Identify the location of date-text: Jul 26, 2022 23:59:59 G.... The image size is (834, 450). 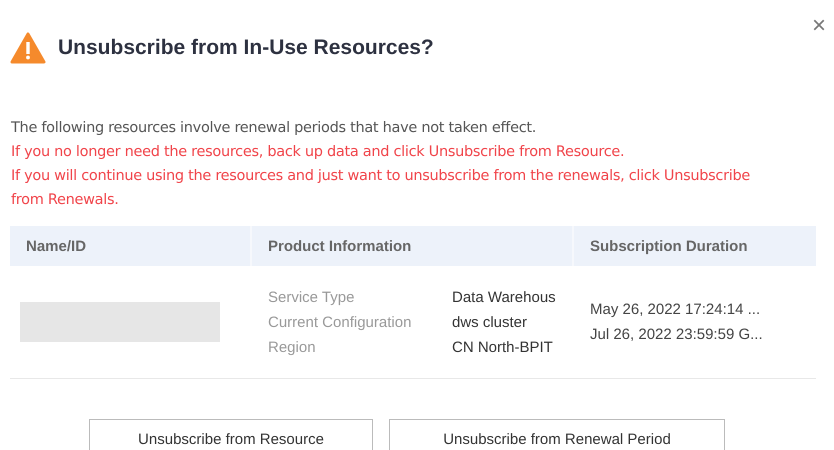
(677, 335).